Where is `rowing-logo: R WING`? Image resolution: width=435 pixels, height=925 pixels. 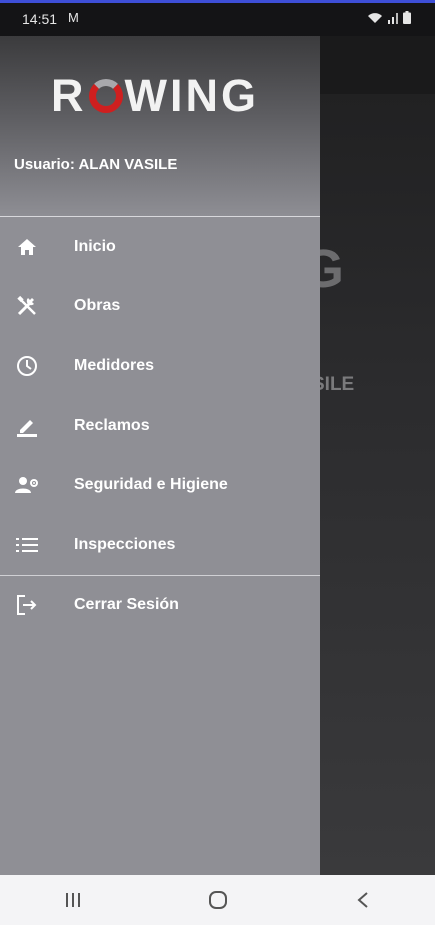
rowing-logo: R WING is located at coordinates (155, 96).